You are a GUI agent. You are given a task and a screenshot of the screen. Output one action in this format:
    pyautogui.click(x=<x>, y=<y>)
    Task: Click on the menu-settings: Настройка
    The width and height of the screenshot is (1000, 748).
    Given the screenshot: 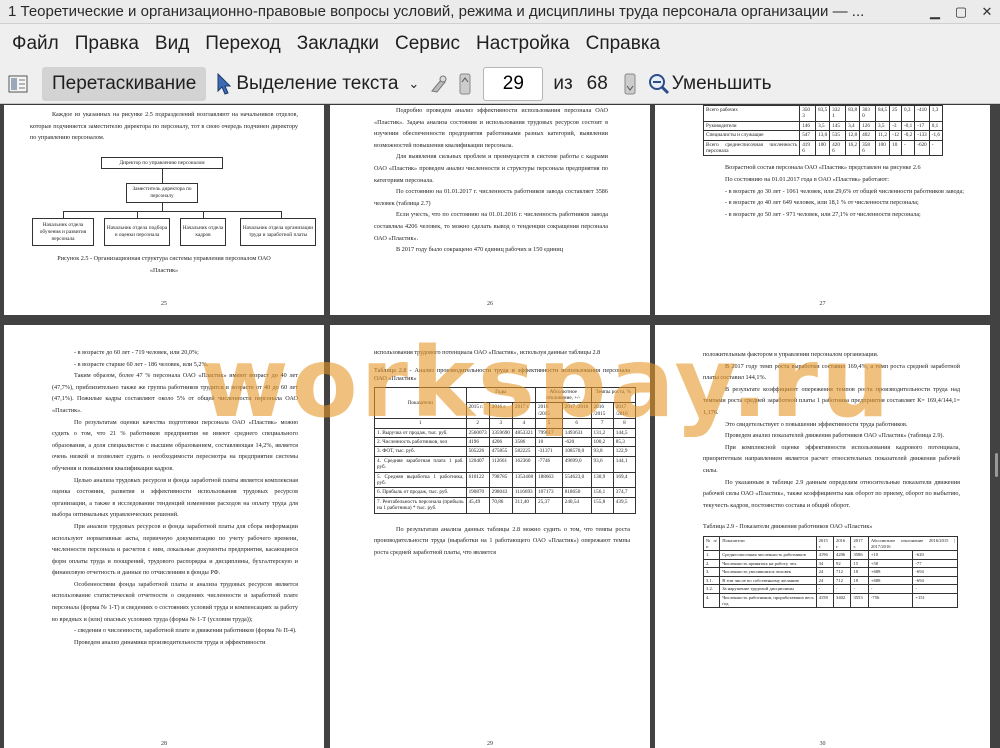 What is the action you would take?
    pyautogui.click(x=523, y=44)
    